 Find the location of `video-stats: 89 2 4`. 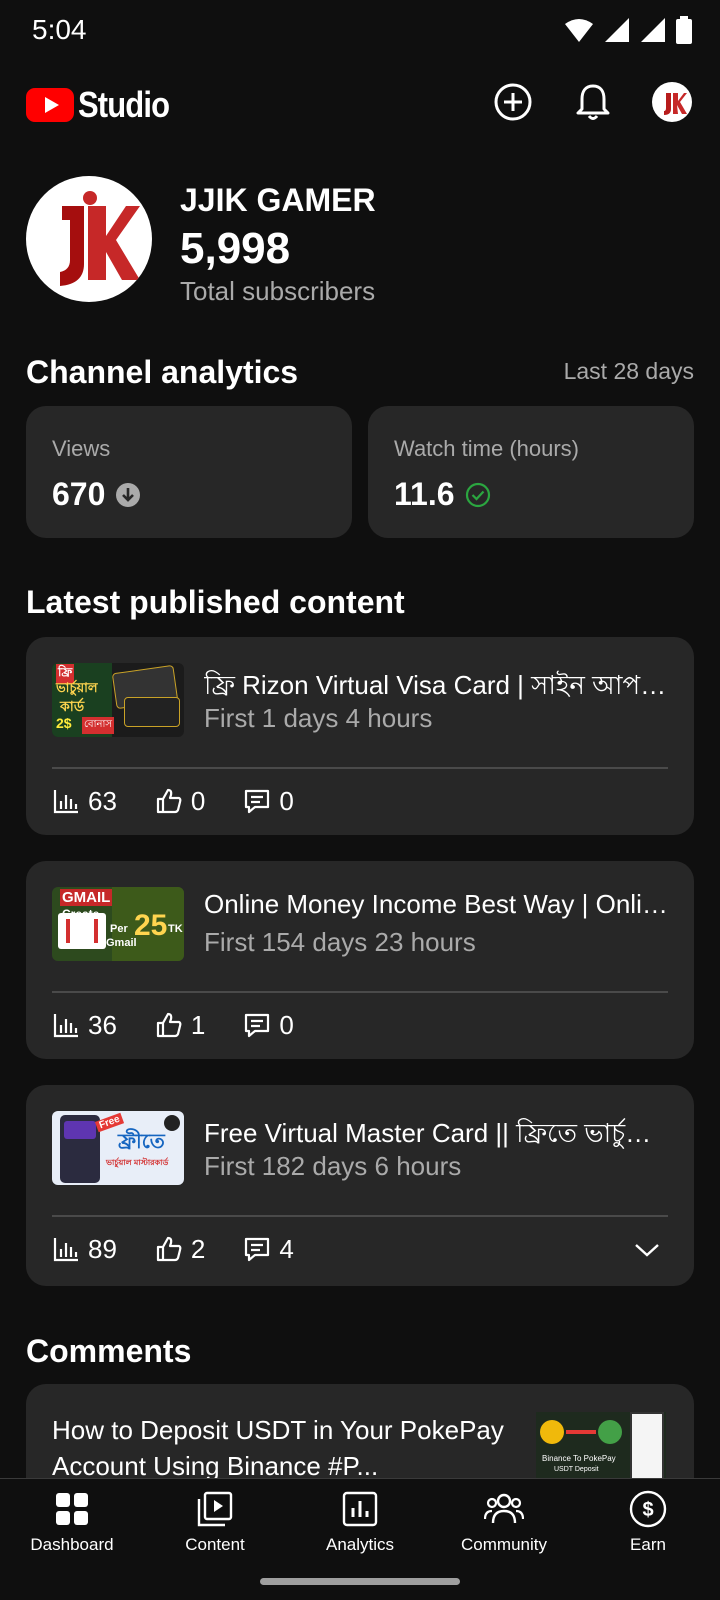

video-stats: 89 2 4 is located at coordinates (192, 1249).